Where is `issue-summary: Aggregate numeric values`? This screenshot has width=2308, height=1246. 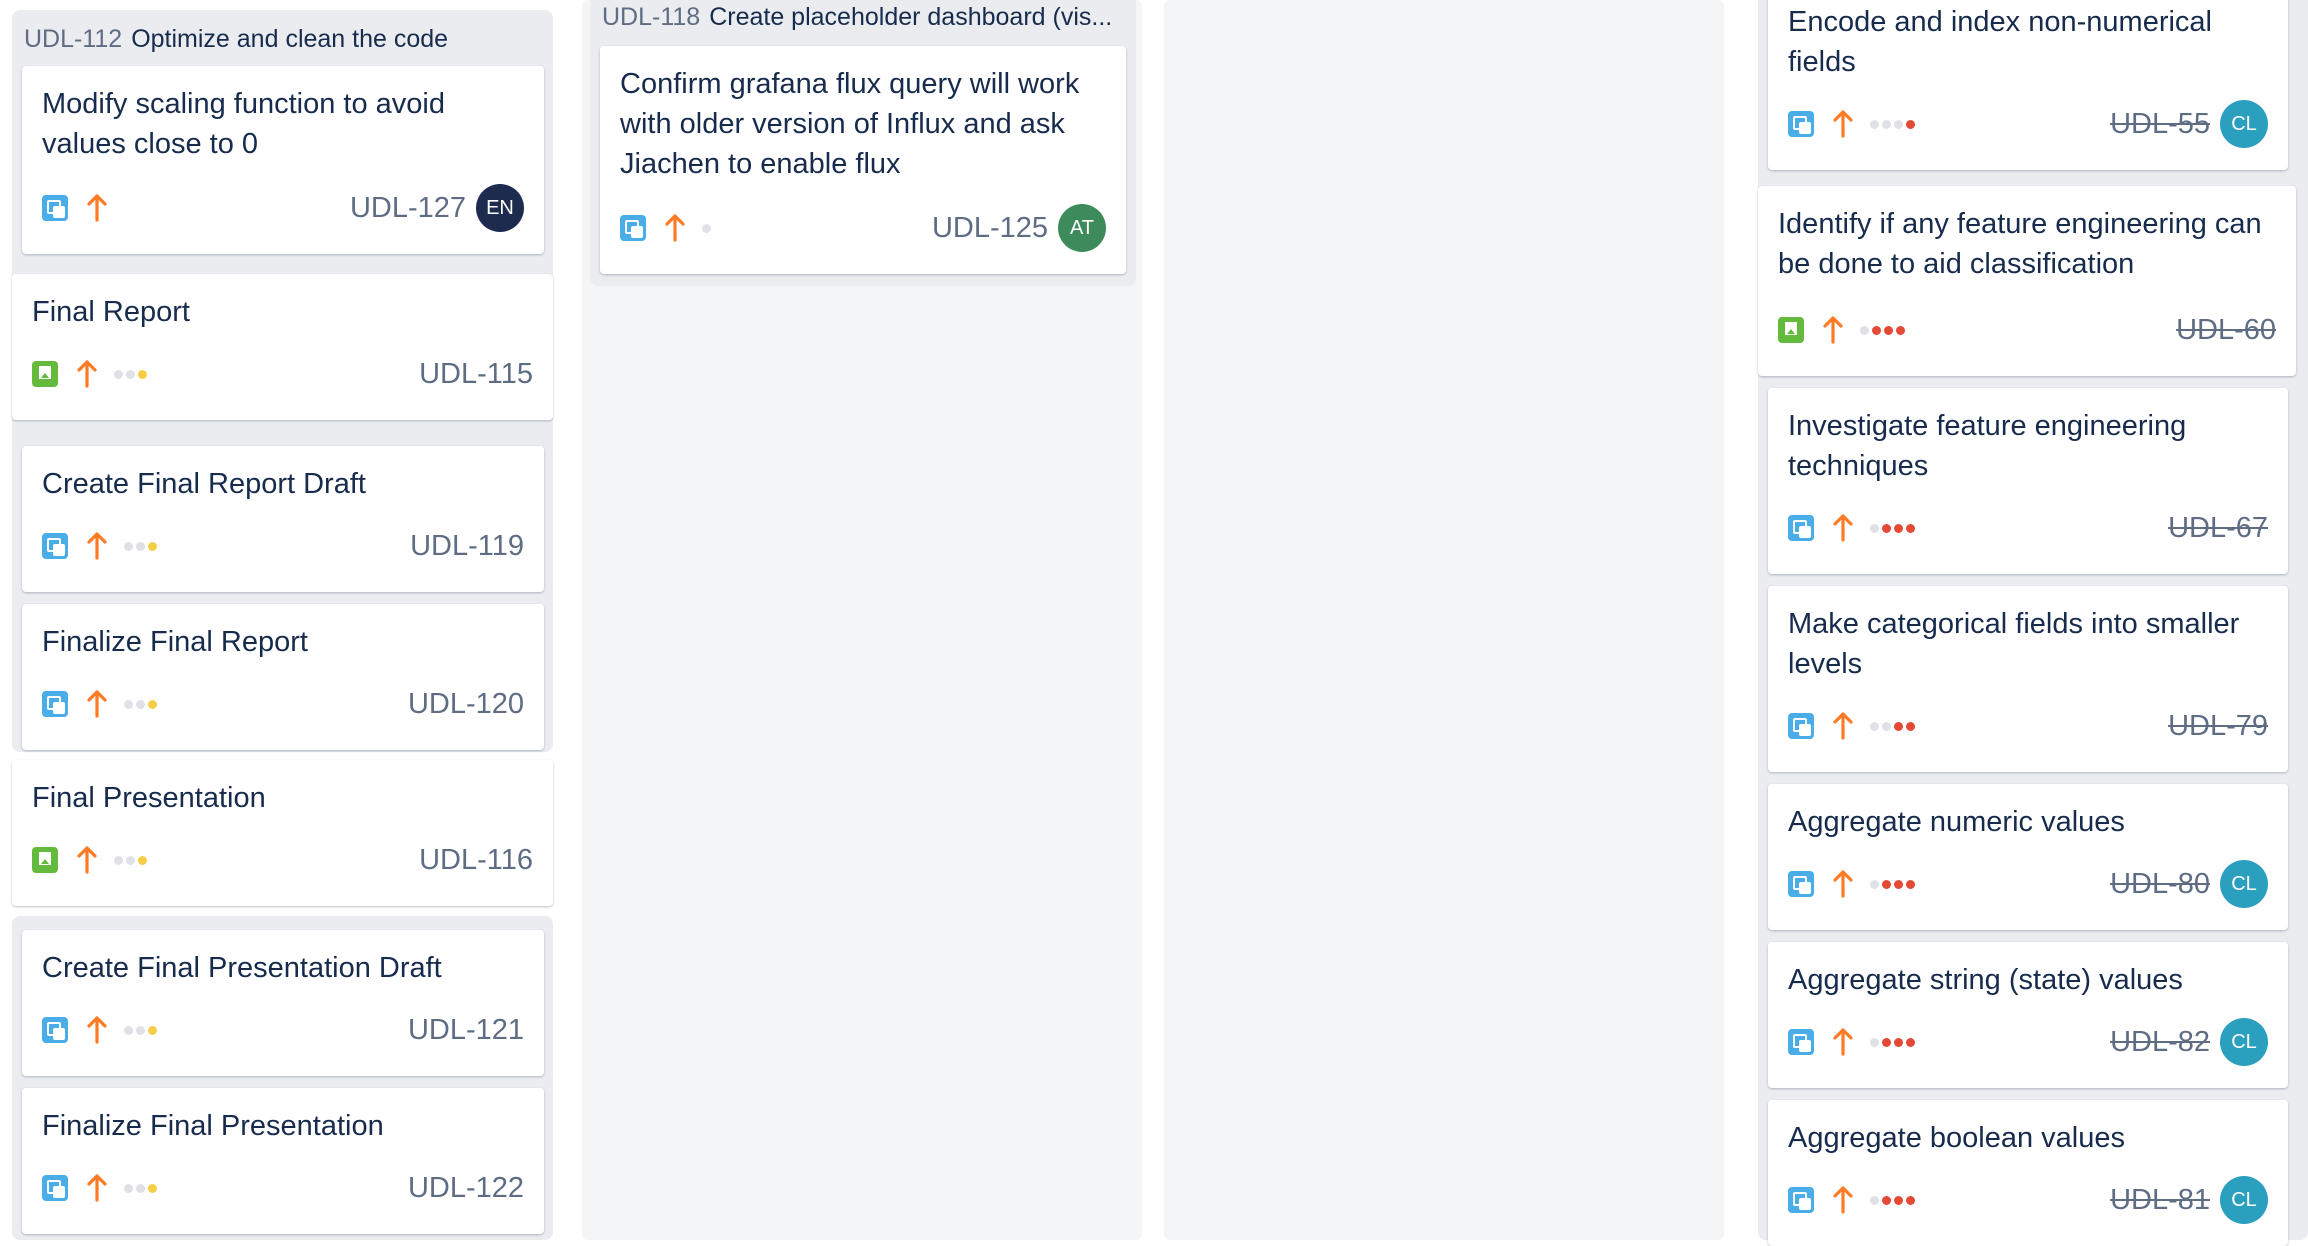 issue-summary: Aggregate numeric values is located at coordinates (1956, 822).